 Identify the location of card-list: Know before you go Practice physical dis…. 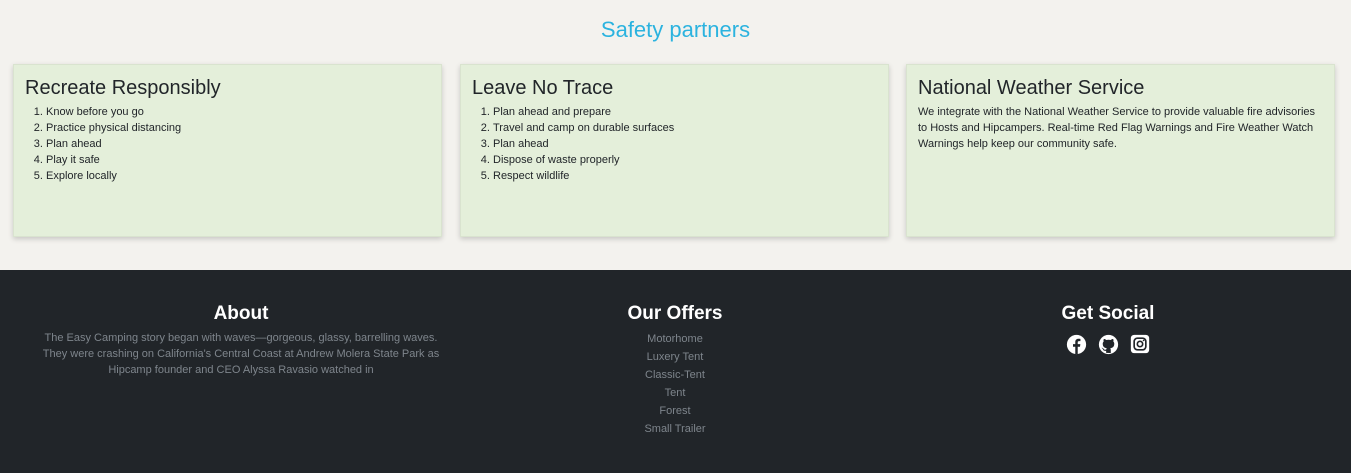
(227, 144).